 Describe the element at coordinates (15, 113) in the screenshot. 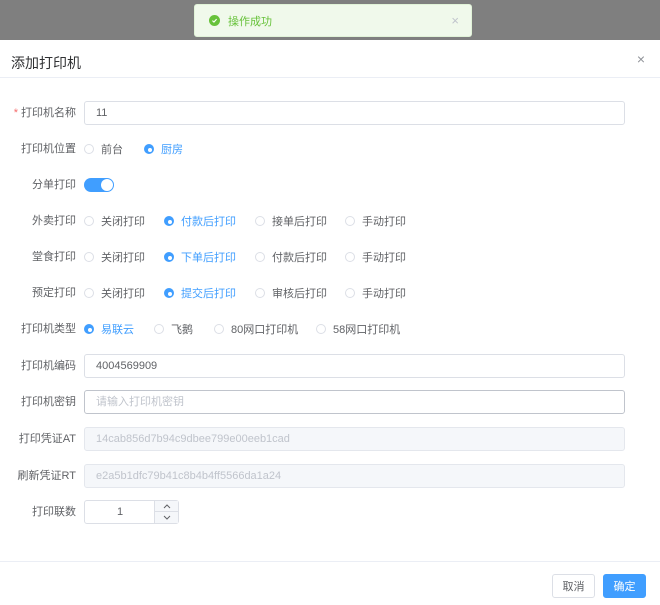

I see `required-mark: *` at that location.